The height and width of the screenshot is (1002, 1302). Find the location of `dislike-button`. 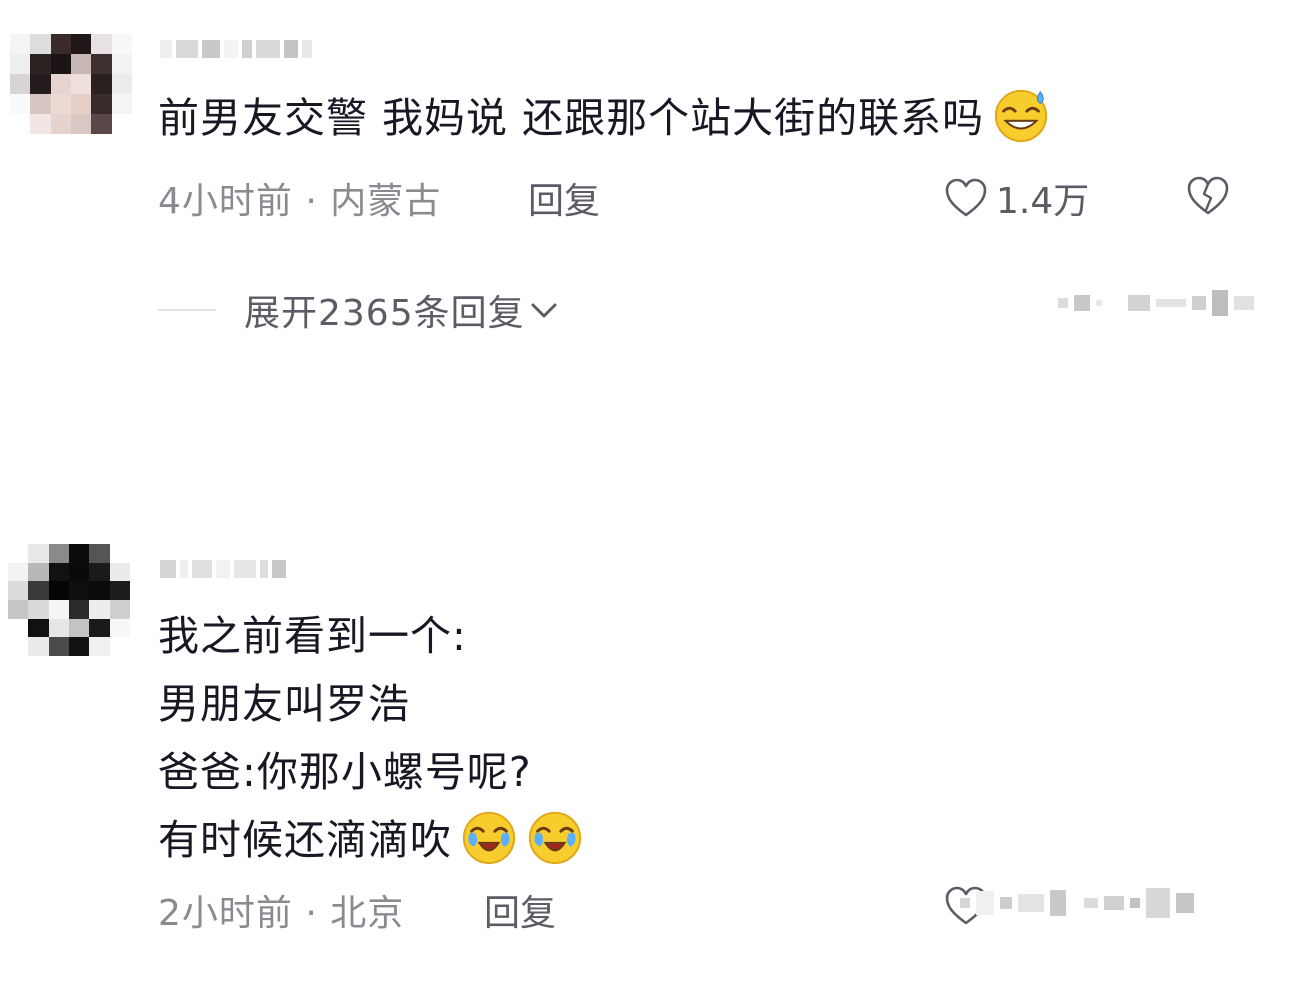

dislike-button is located at coordinates (1208, 198).